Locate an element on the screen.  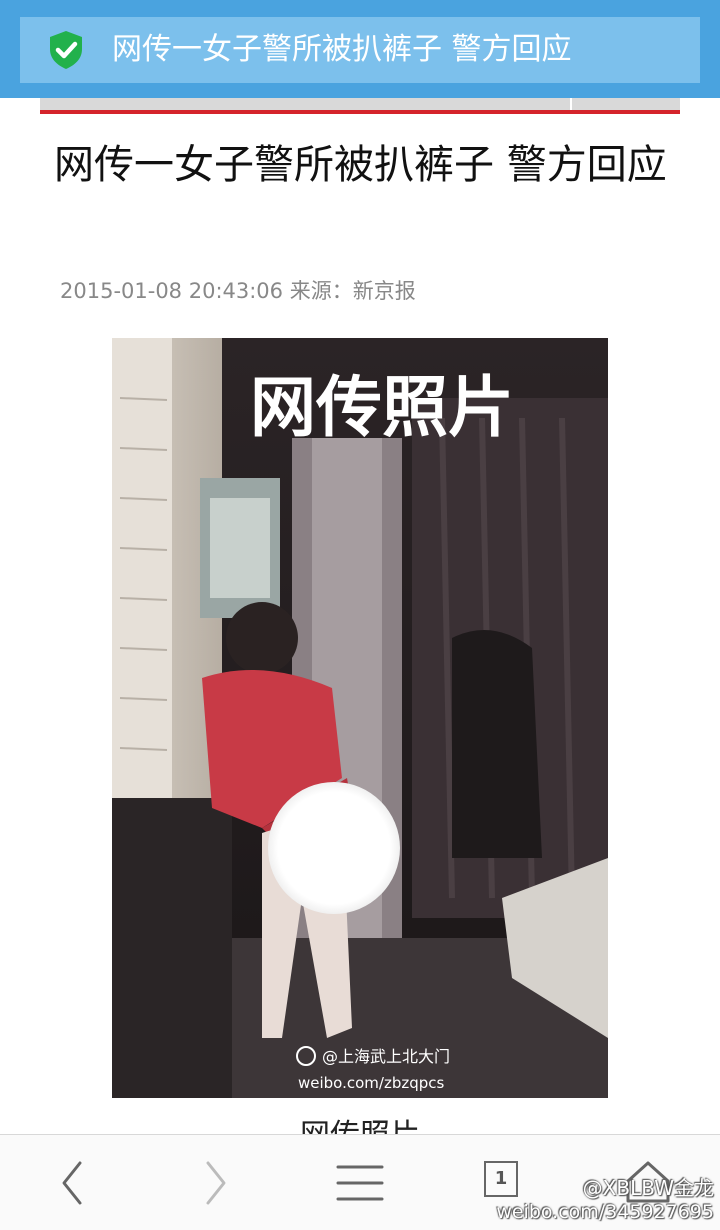
weibo-watermark: @XBLBW金龙 weibo.com/345927695 is located at coordinates (605, 1200).